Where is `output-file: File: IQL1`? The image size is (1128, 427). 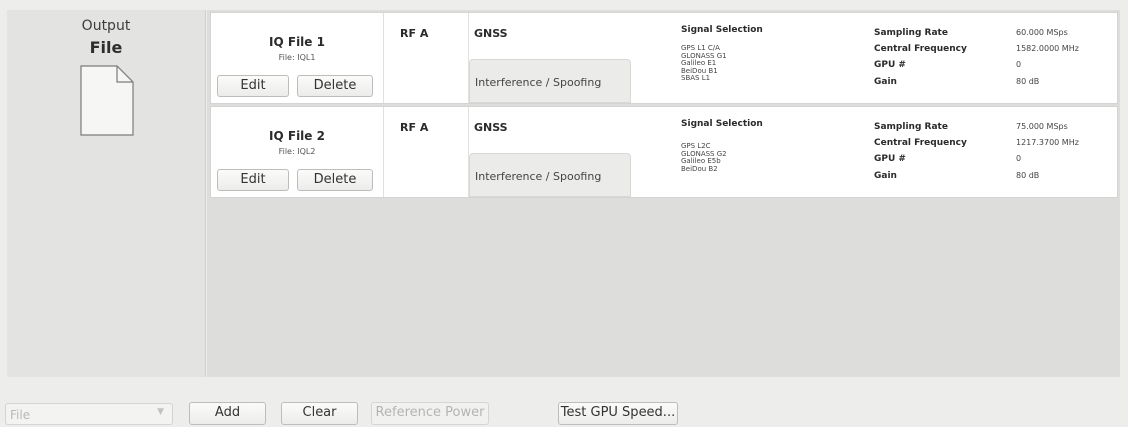 output-file: File: IQL1 is located at coordinates (297, 57).